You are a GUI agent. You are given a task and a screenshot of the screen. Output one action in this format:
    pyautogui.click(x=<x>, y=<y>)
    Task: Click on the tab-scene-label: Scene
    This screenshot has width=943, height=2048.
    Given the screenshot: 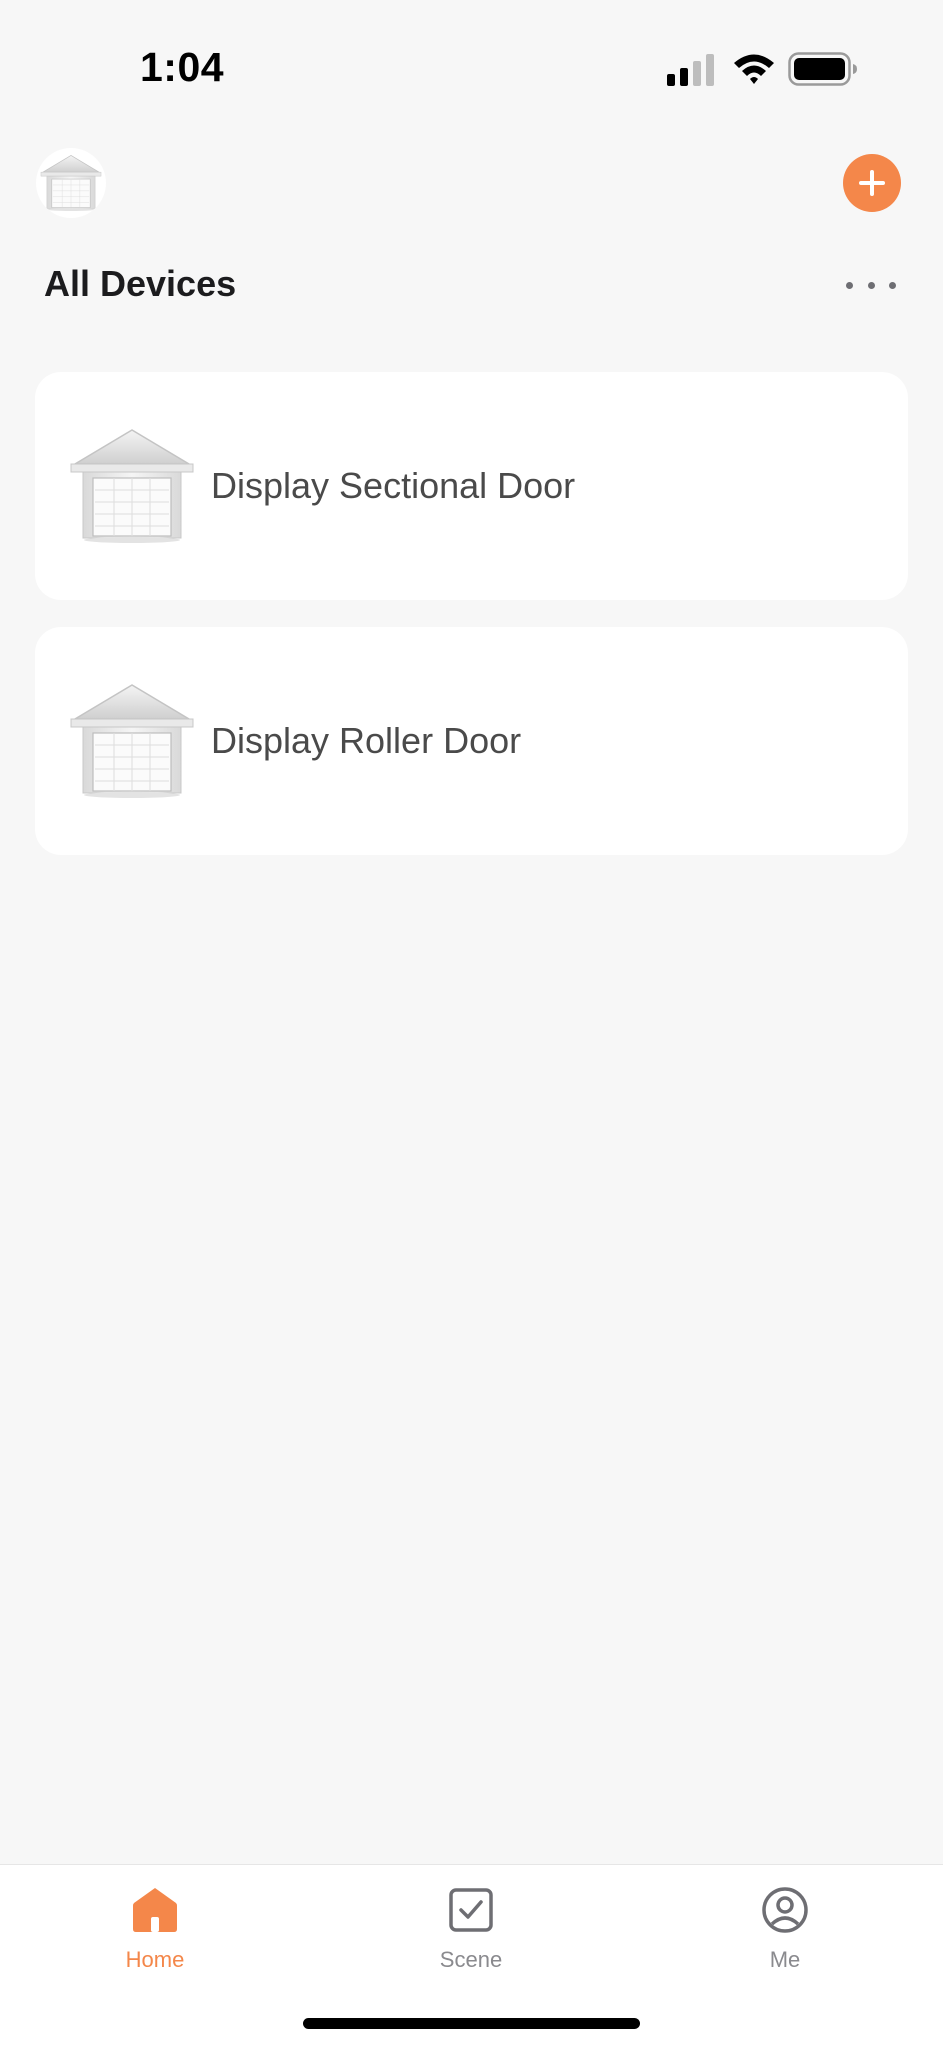 What is the action you would take?
    pyautogui.click(x=471, y=1959)
    